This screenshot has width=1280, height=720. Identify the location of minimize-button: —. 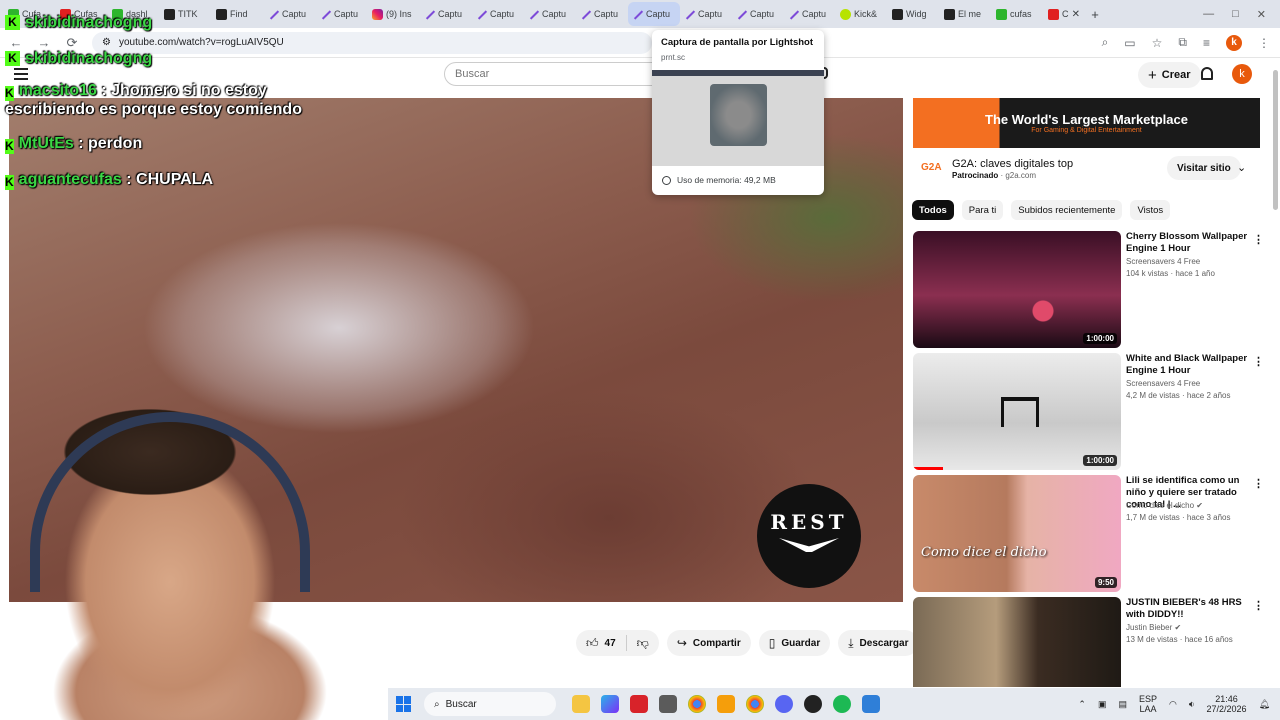
(1208, 14).